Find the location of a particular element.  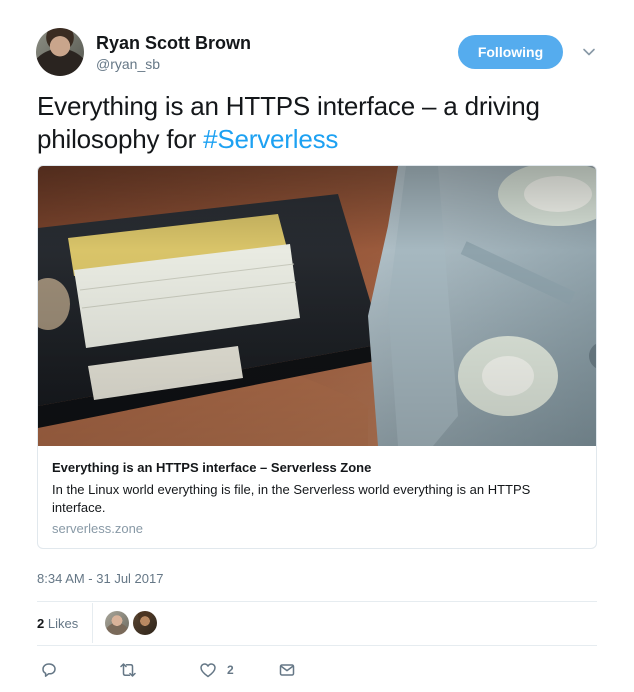

reply-button is located at coordinates (49, 670).